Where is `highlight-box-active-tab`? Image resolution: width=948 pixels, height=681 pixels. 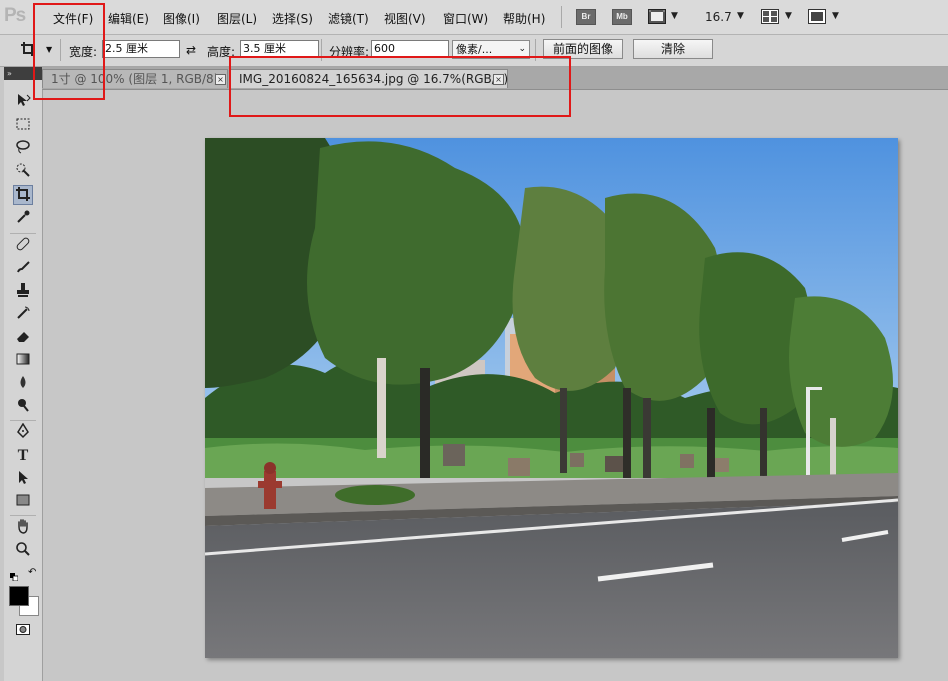
highlight-box-active-tab is located at coordinates (400, 86).